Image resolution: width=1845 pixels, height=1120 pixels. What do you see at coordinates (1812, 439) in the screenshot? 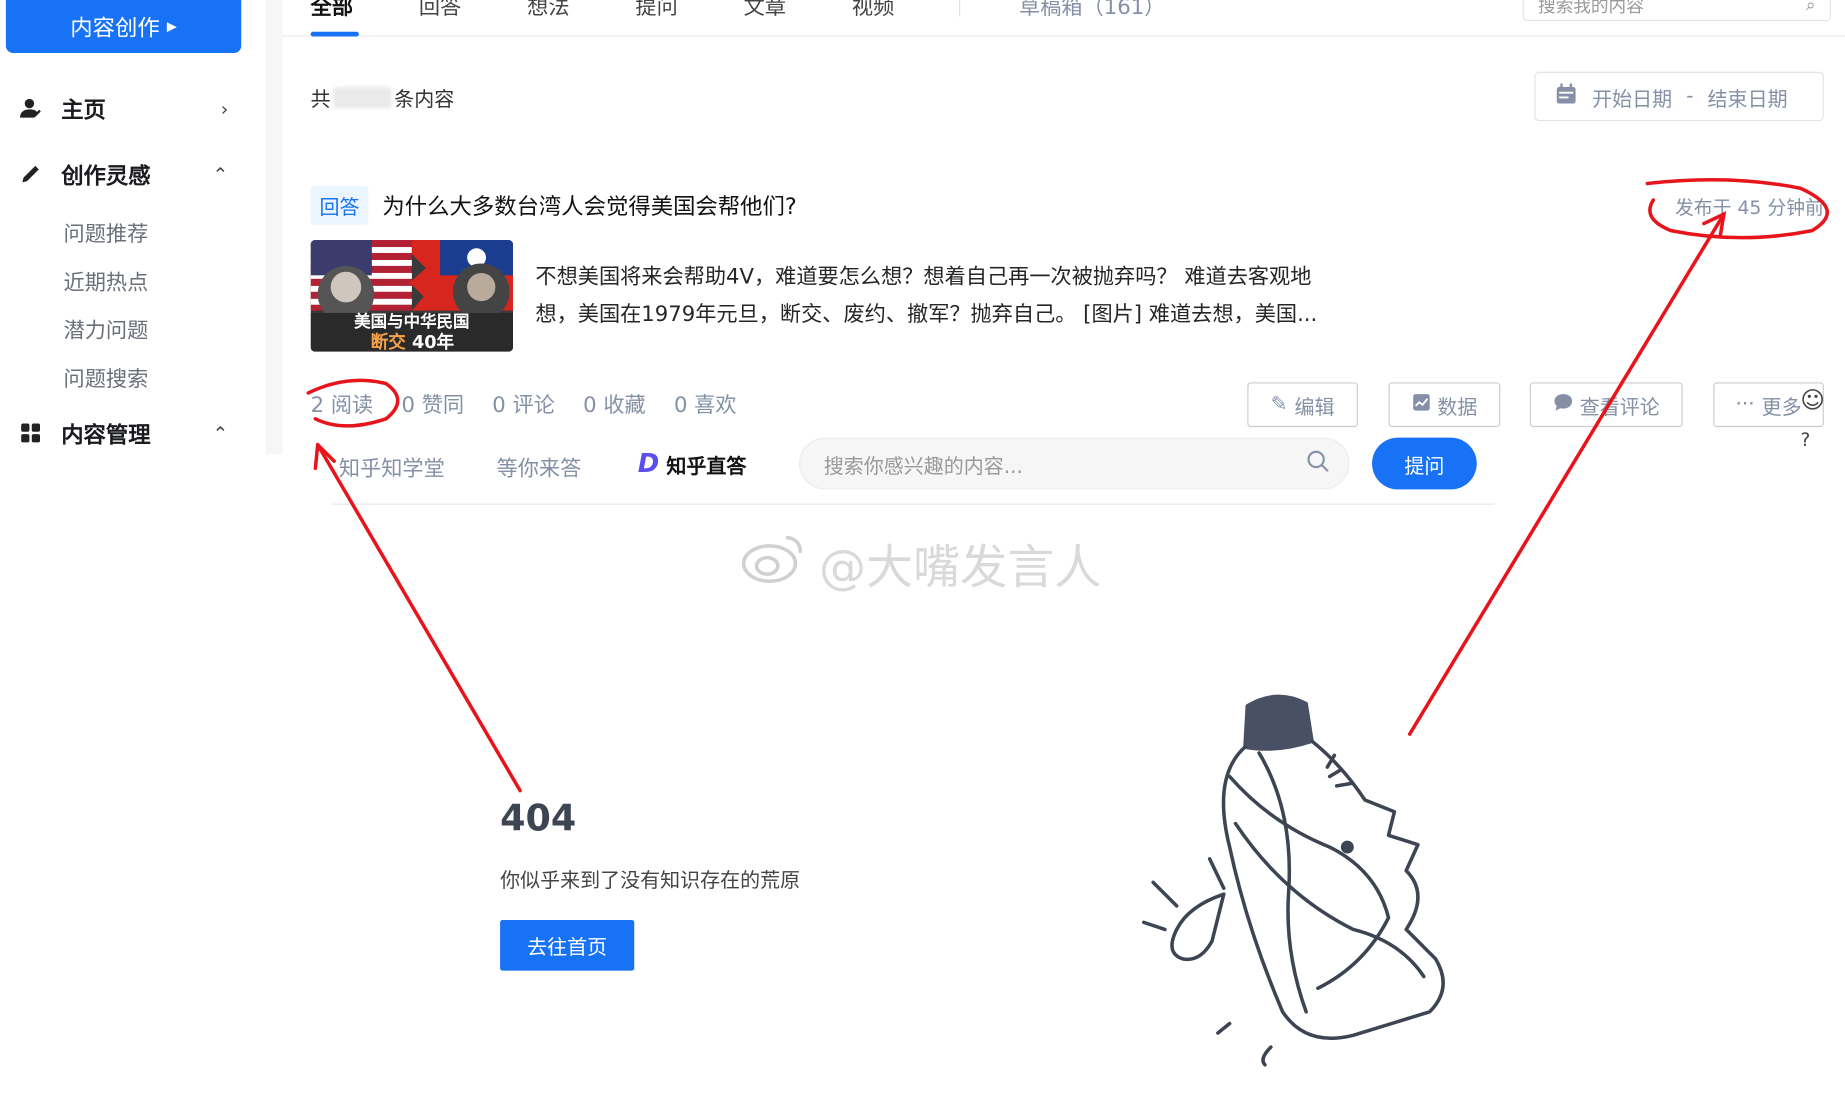
I see `help-icon: ?` at bounding box center [1812, 439].